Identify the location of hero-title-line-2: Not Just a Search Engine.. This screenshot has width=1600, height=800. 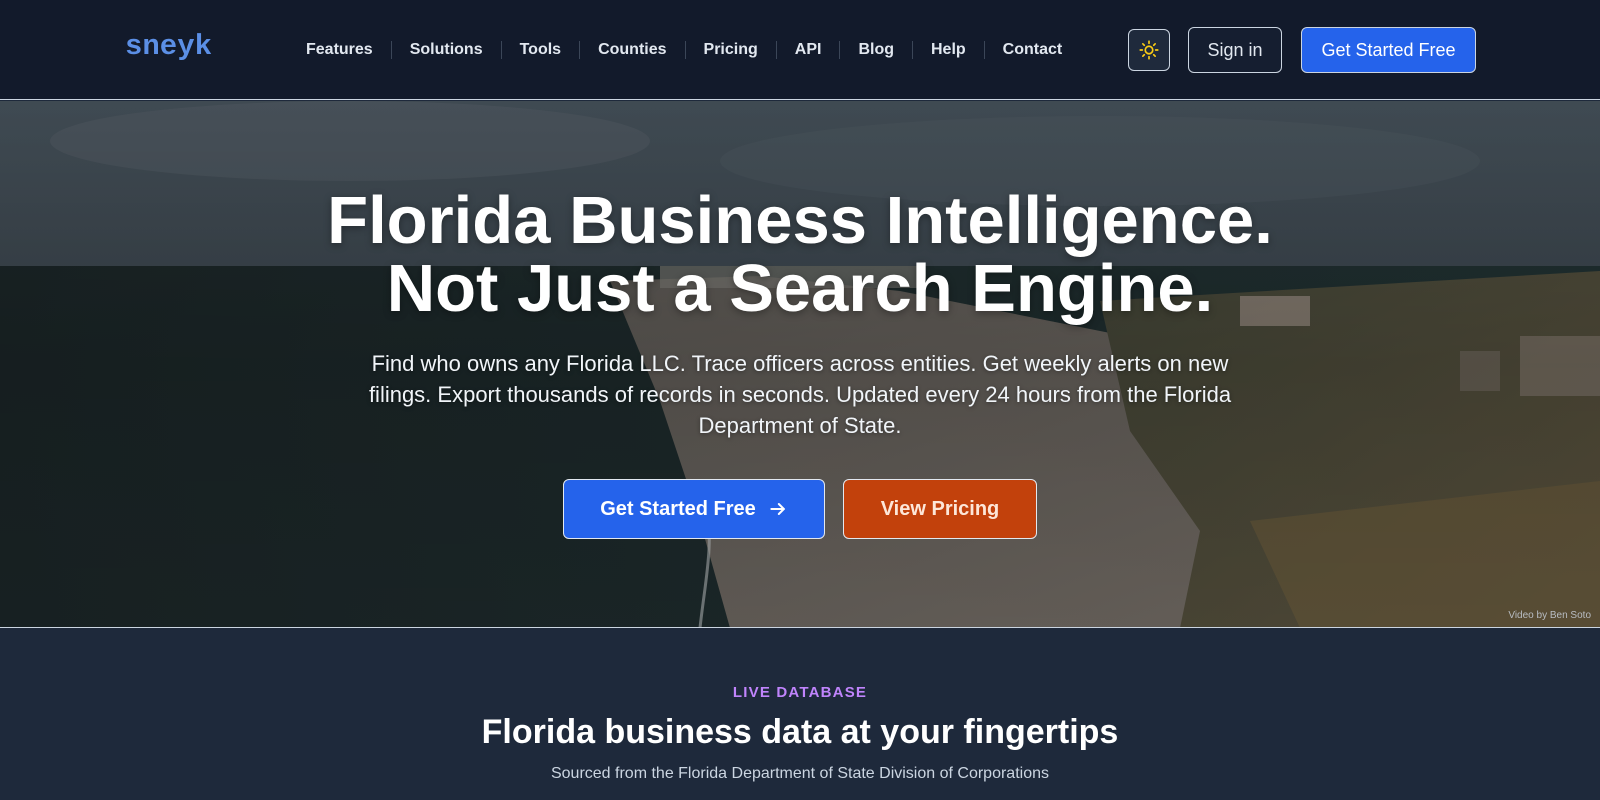
(800, 288).